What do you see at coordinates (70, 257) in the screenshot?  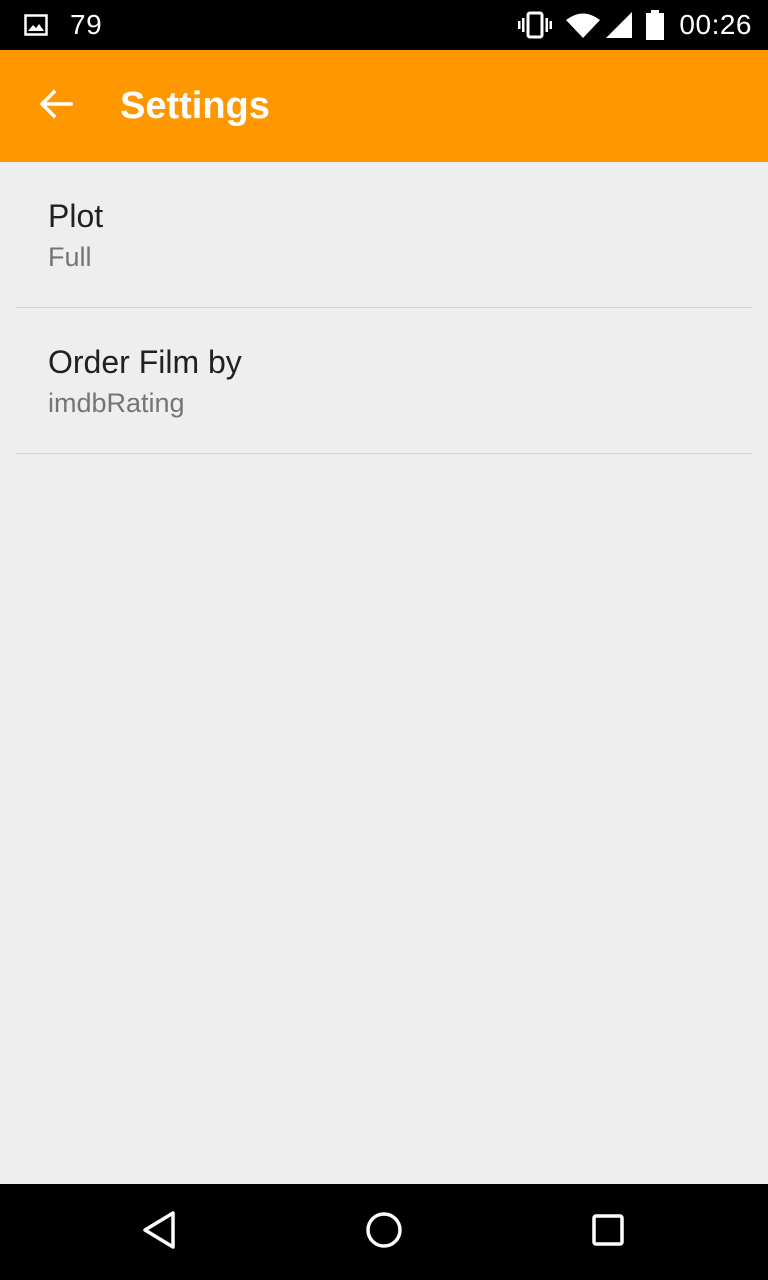 I see `pref-summary: Full` at bounding box center [70, 257].